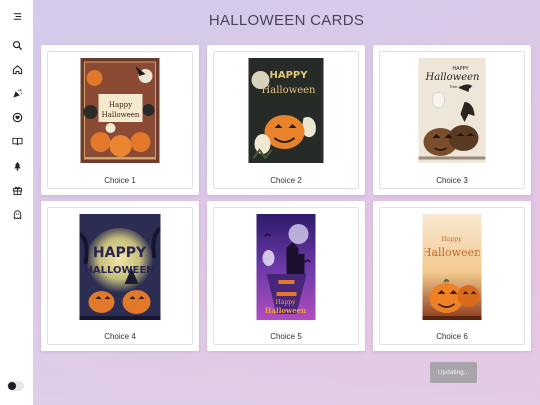 This screenshot has height=405, width=540. Describe the element at coordinates (452, 252) in the screenshot. I see `card-6-art-title: Halloween` at that location.